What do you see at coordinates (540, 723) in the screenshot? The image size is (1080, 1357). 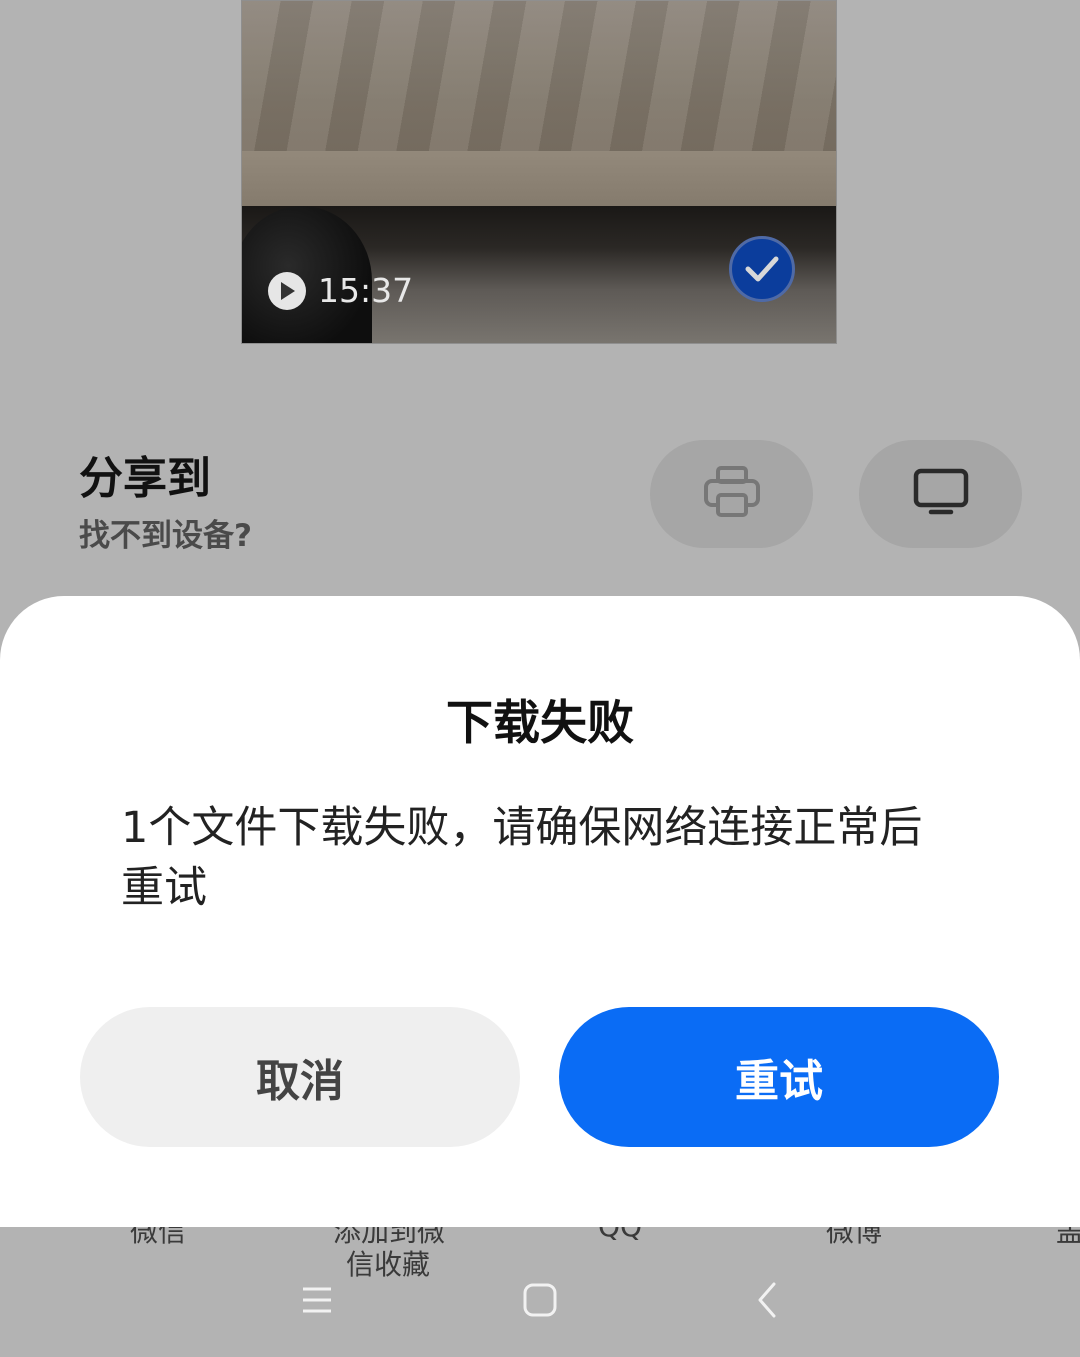 I see `dialog-title: 下载失败` at bounding box center [540, 723].